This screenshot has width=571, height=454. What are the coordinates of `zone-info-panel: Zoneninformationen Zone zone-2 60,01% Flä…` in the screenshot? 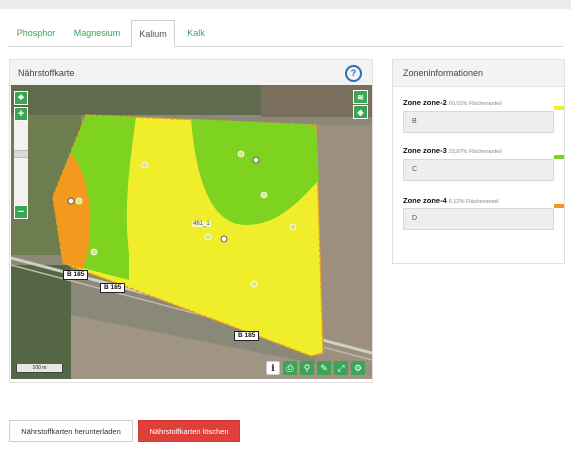 It's located at (478, 161).